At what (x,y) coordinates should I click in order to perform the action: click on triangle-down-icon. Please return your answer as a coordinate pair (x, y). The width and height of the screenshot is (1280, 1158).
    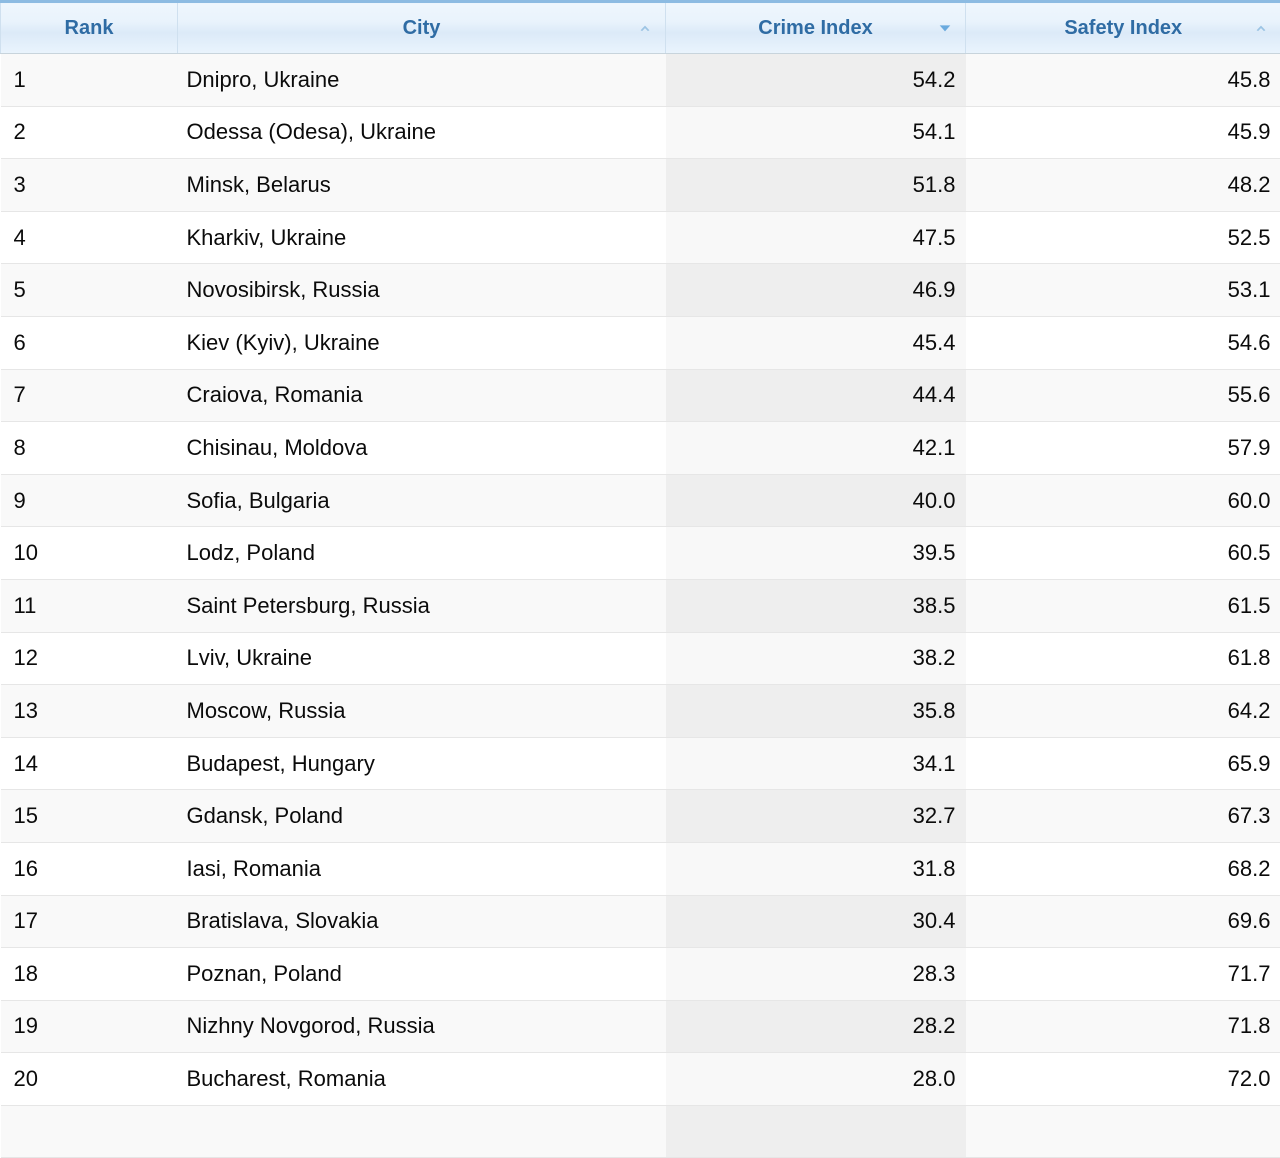
    Looking at the image, I should click on (945, 28).